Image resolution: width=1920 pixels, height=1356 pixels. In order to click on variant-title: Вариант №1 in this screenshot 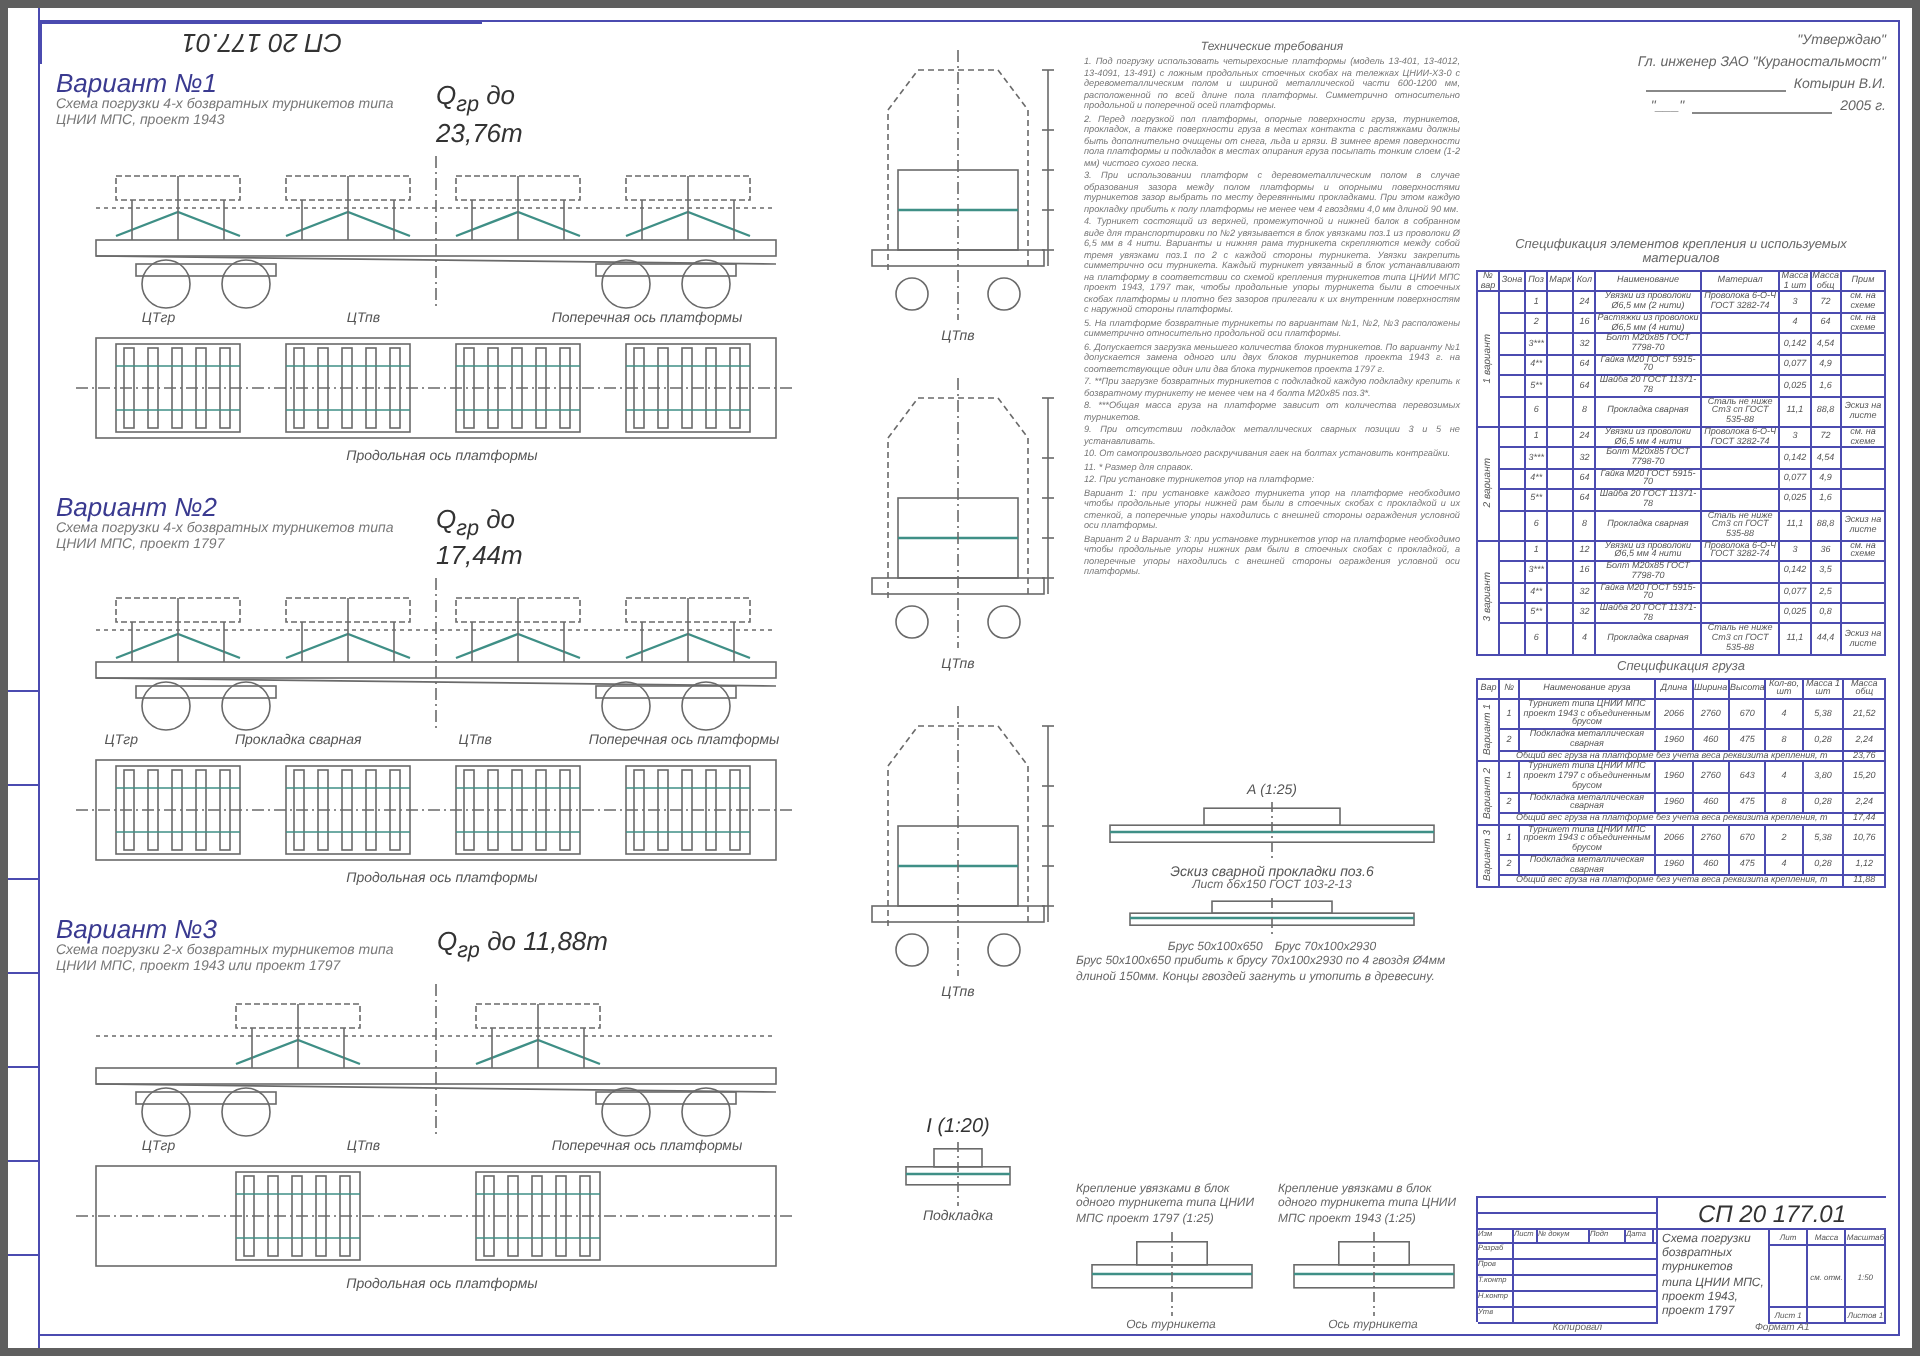, I will do `click(136, 83)`.